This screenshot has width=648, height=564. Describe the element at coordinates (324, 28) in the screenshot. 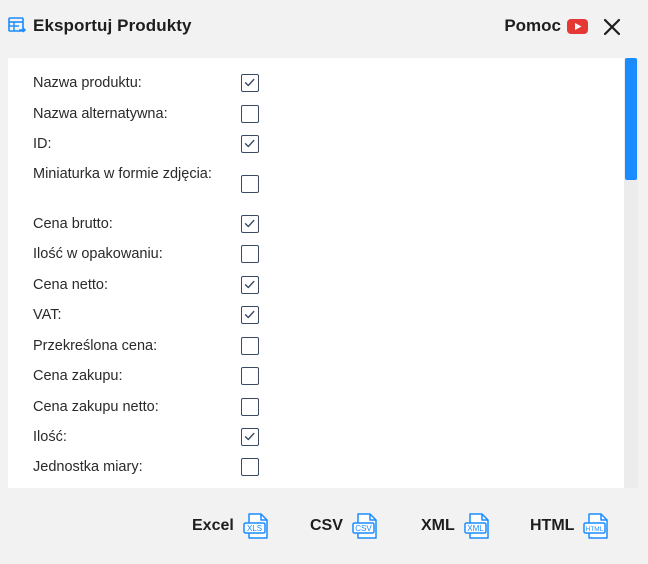

I see `dialog-header: Eksportuj Produkty Pomoc` at that location.